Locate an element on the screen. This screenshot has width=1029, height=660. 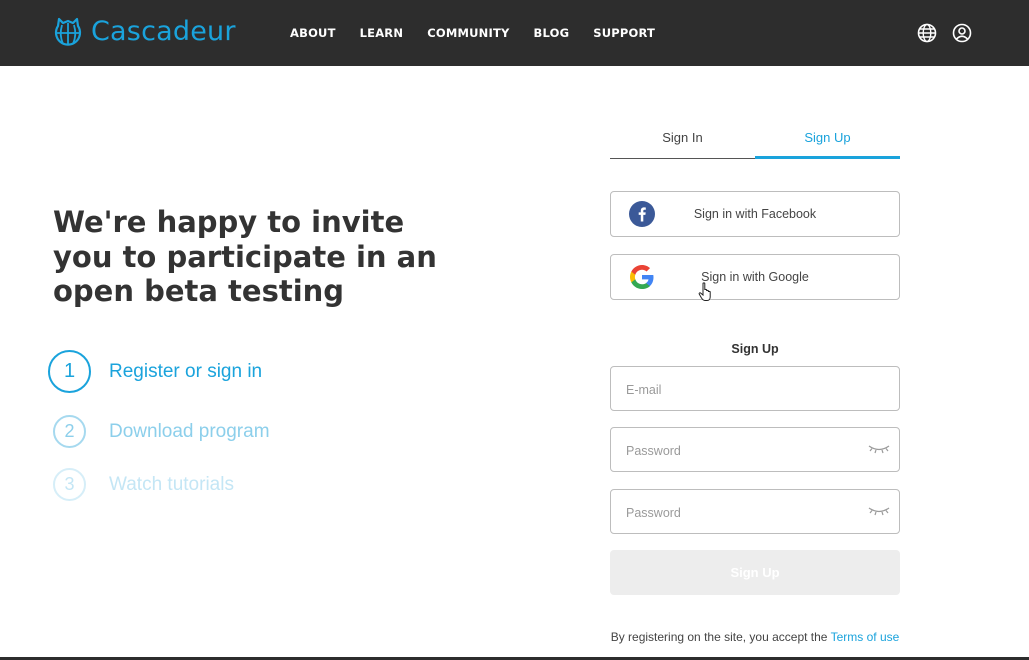
password-input is located at coordinates (744, 450).